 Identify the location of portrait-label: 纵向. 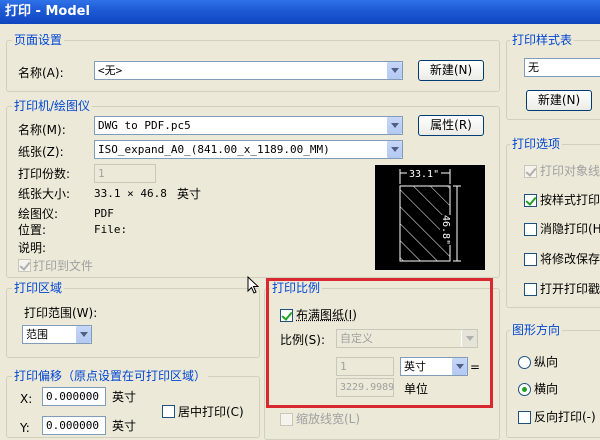
(546, 362).